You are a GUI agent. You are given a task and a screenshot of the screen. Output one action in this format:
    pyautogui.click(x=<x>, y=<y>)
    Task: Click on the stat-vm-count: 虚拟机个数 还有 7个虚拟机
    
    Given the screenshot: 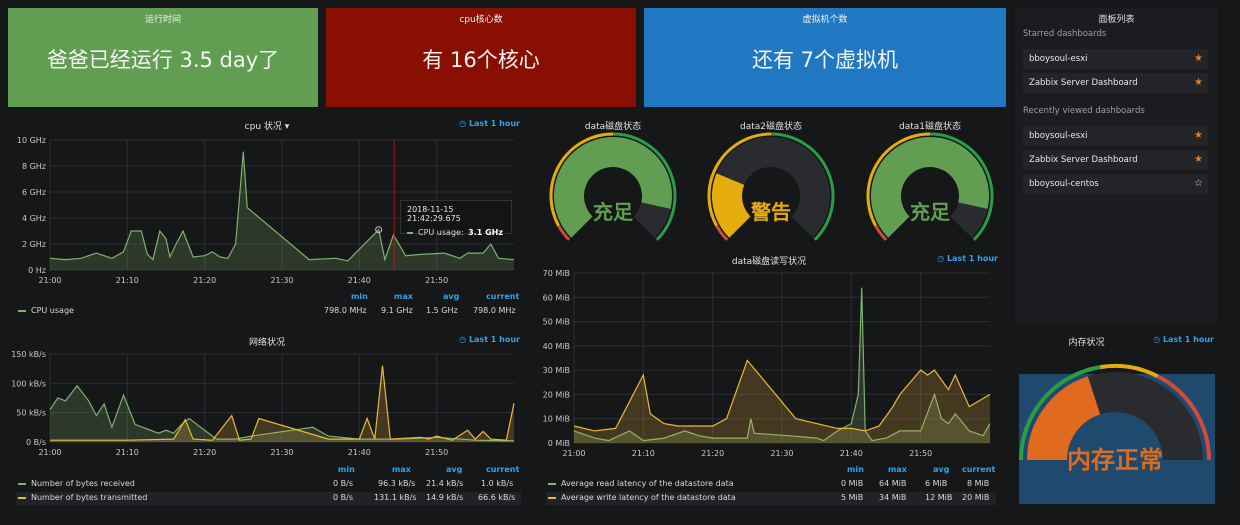 What is the action you would take?
    pyautogui.click(x=825, y=57)
    